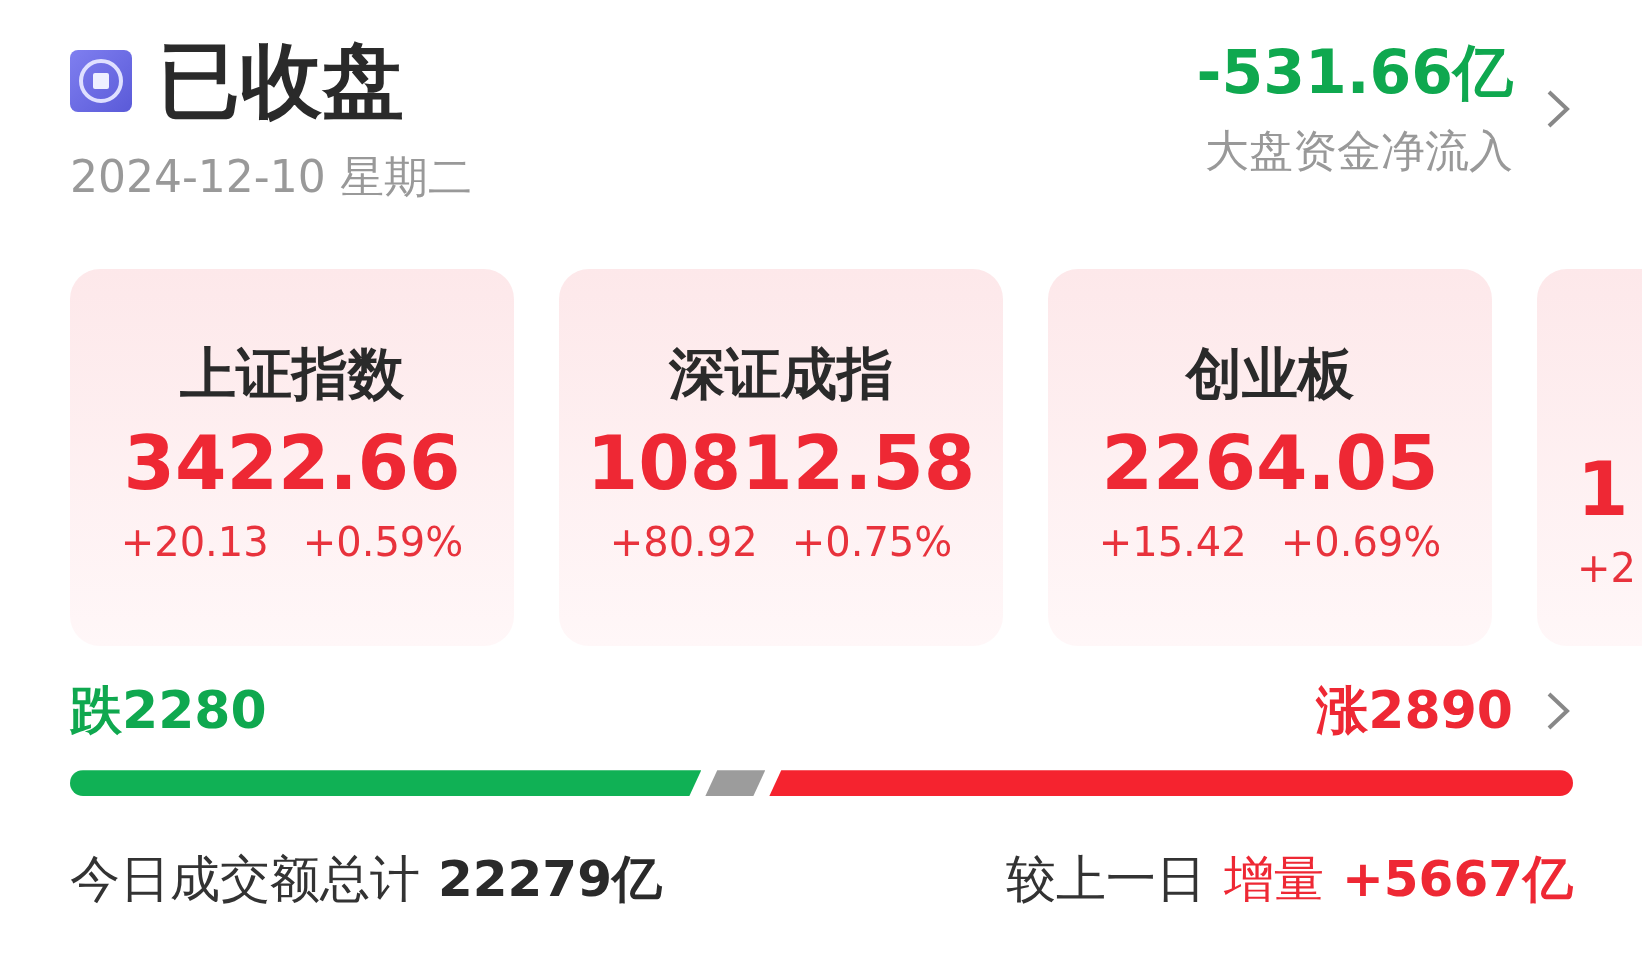 This screenshot has height=978, width=1642. What do you see at coordinates (781, 464) in the screenshot?
I see `index-value: 10812.58` at bounding box center [781, 464].